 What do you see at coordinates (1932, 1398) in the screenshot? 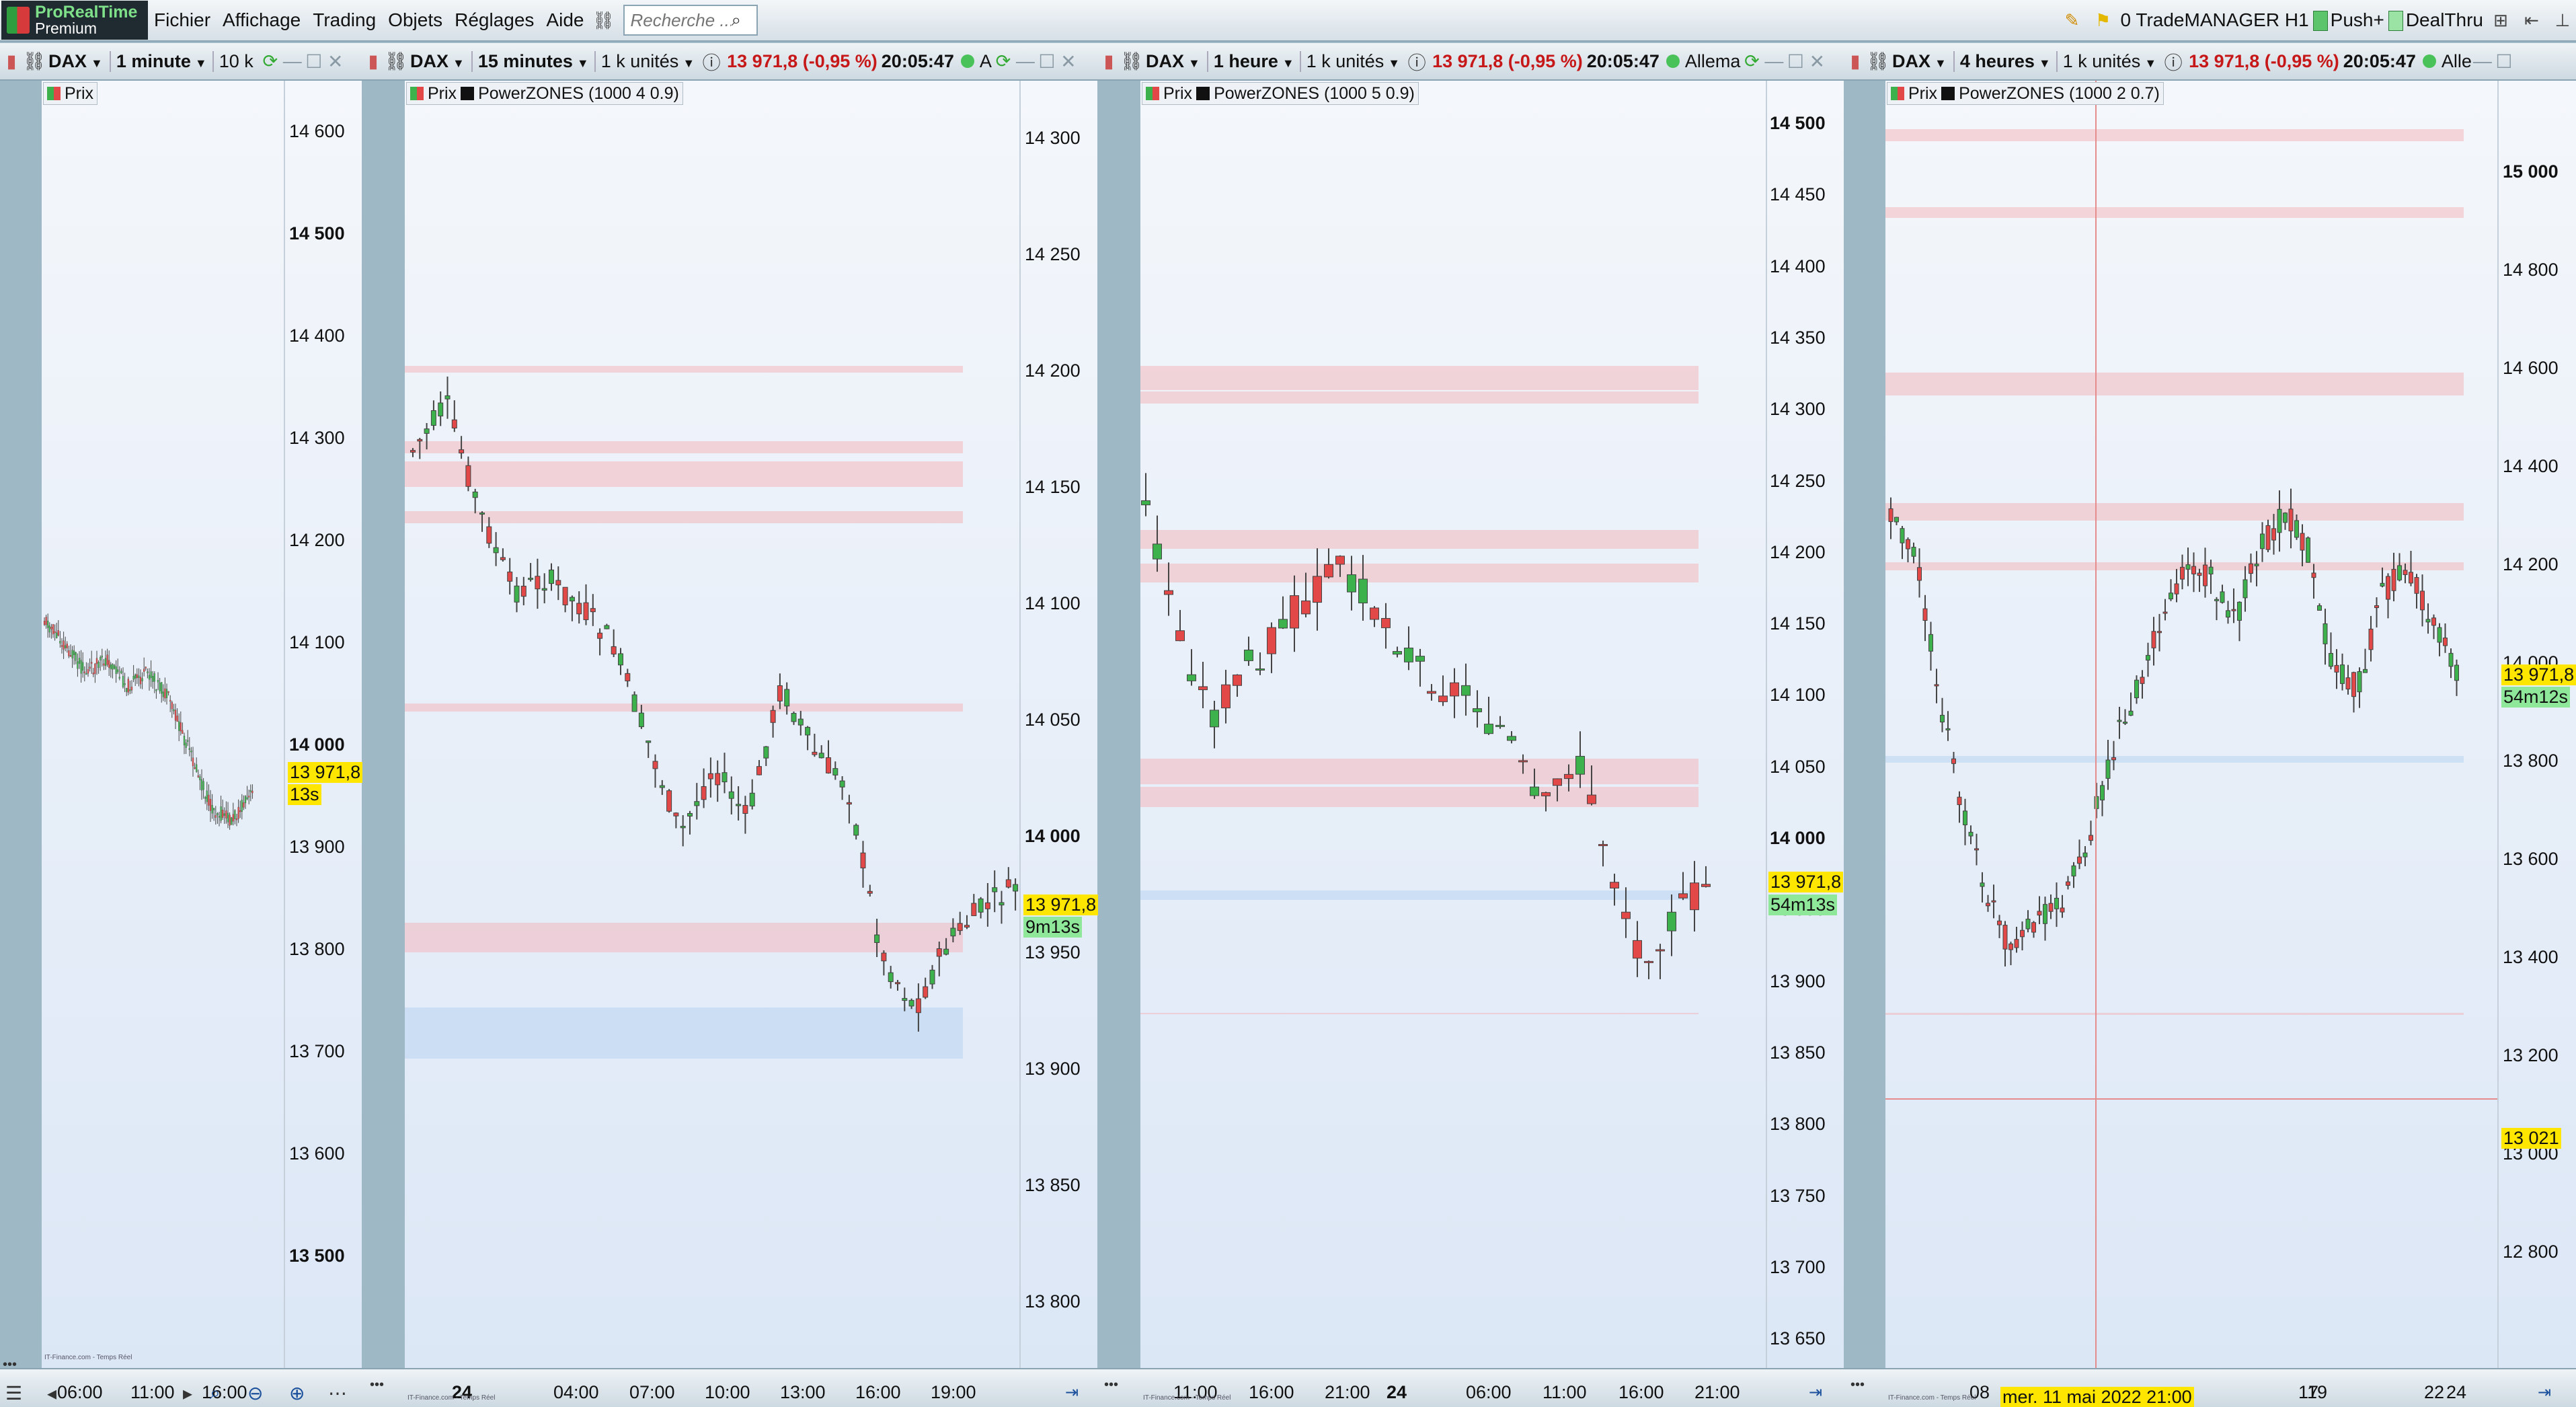
I see `data-source-label: IT-Finance.com - Temps Réel` at bounding box center [1932, 1398].